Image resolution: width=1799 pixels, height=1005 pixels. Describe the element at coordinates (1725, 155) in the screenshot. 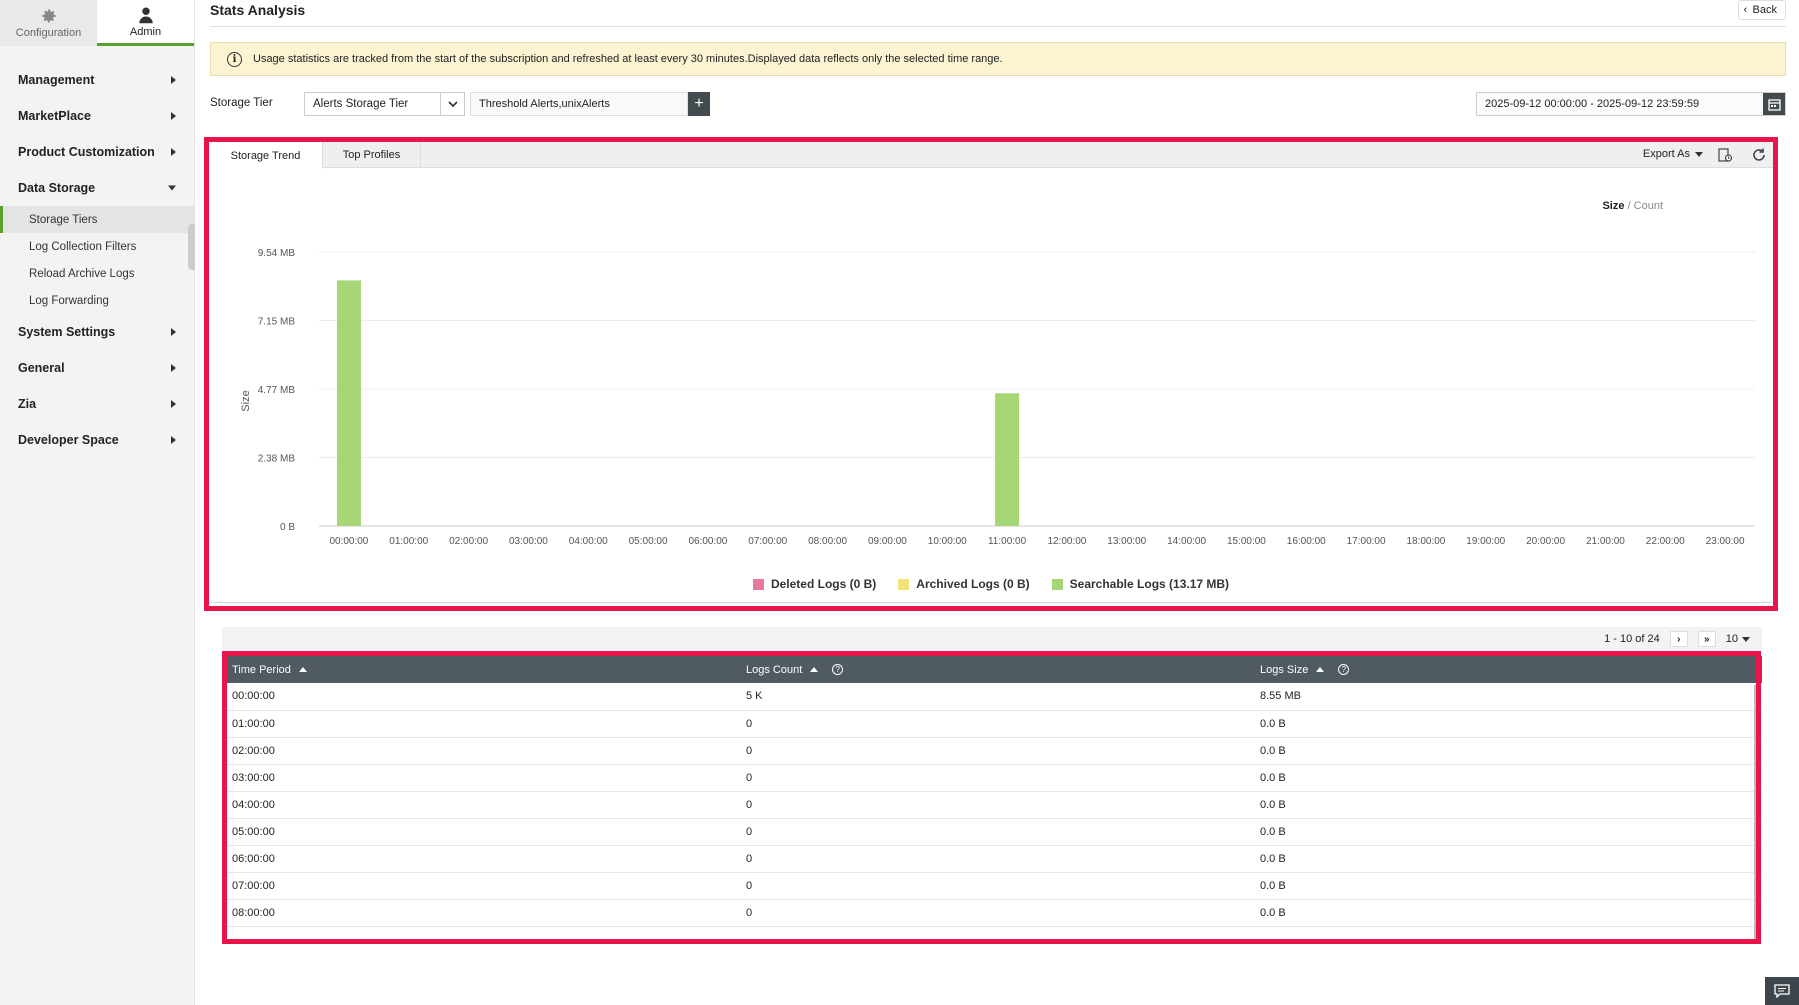

I see `schedule-report-icon` at that location.